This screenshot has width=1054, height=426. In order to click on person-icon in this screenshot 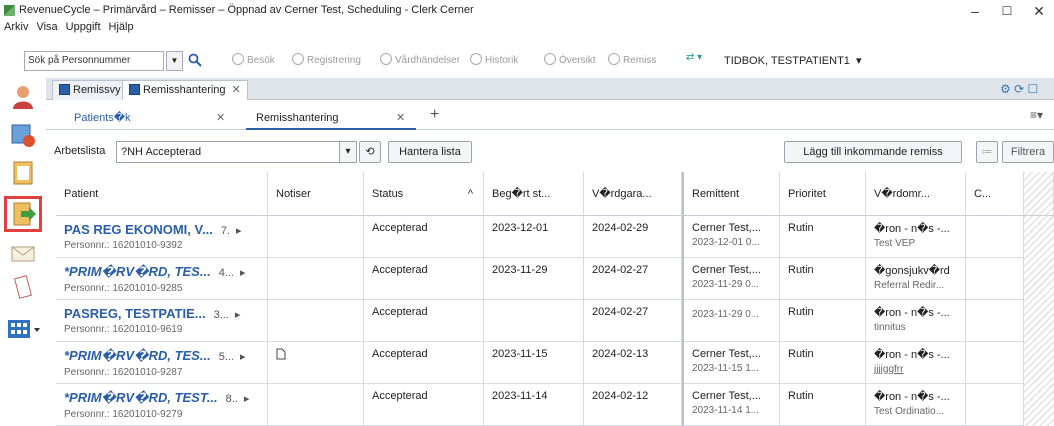, I will do `click(23, 97)`.